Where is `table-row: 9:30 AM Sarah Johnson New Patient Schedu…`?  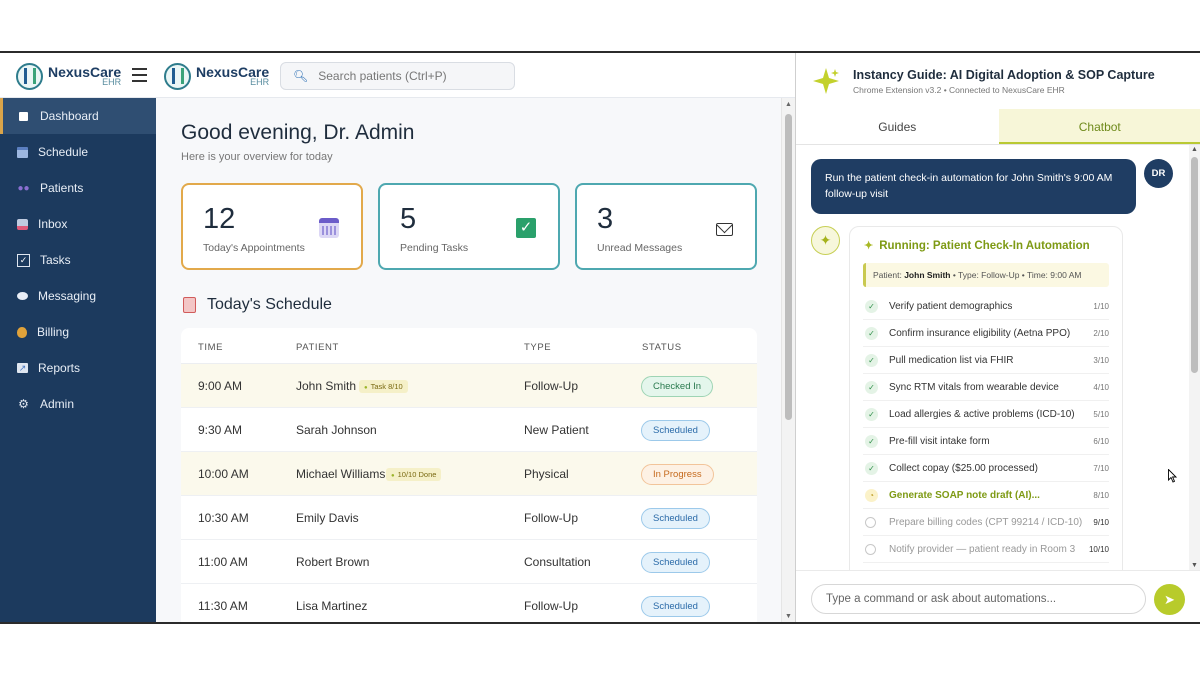 table-row: 9:30 AM Sarah Johnson New Patient Schedu… is located at coordinates (469, 430).